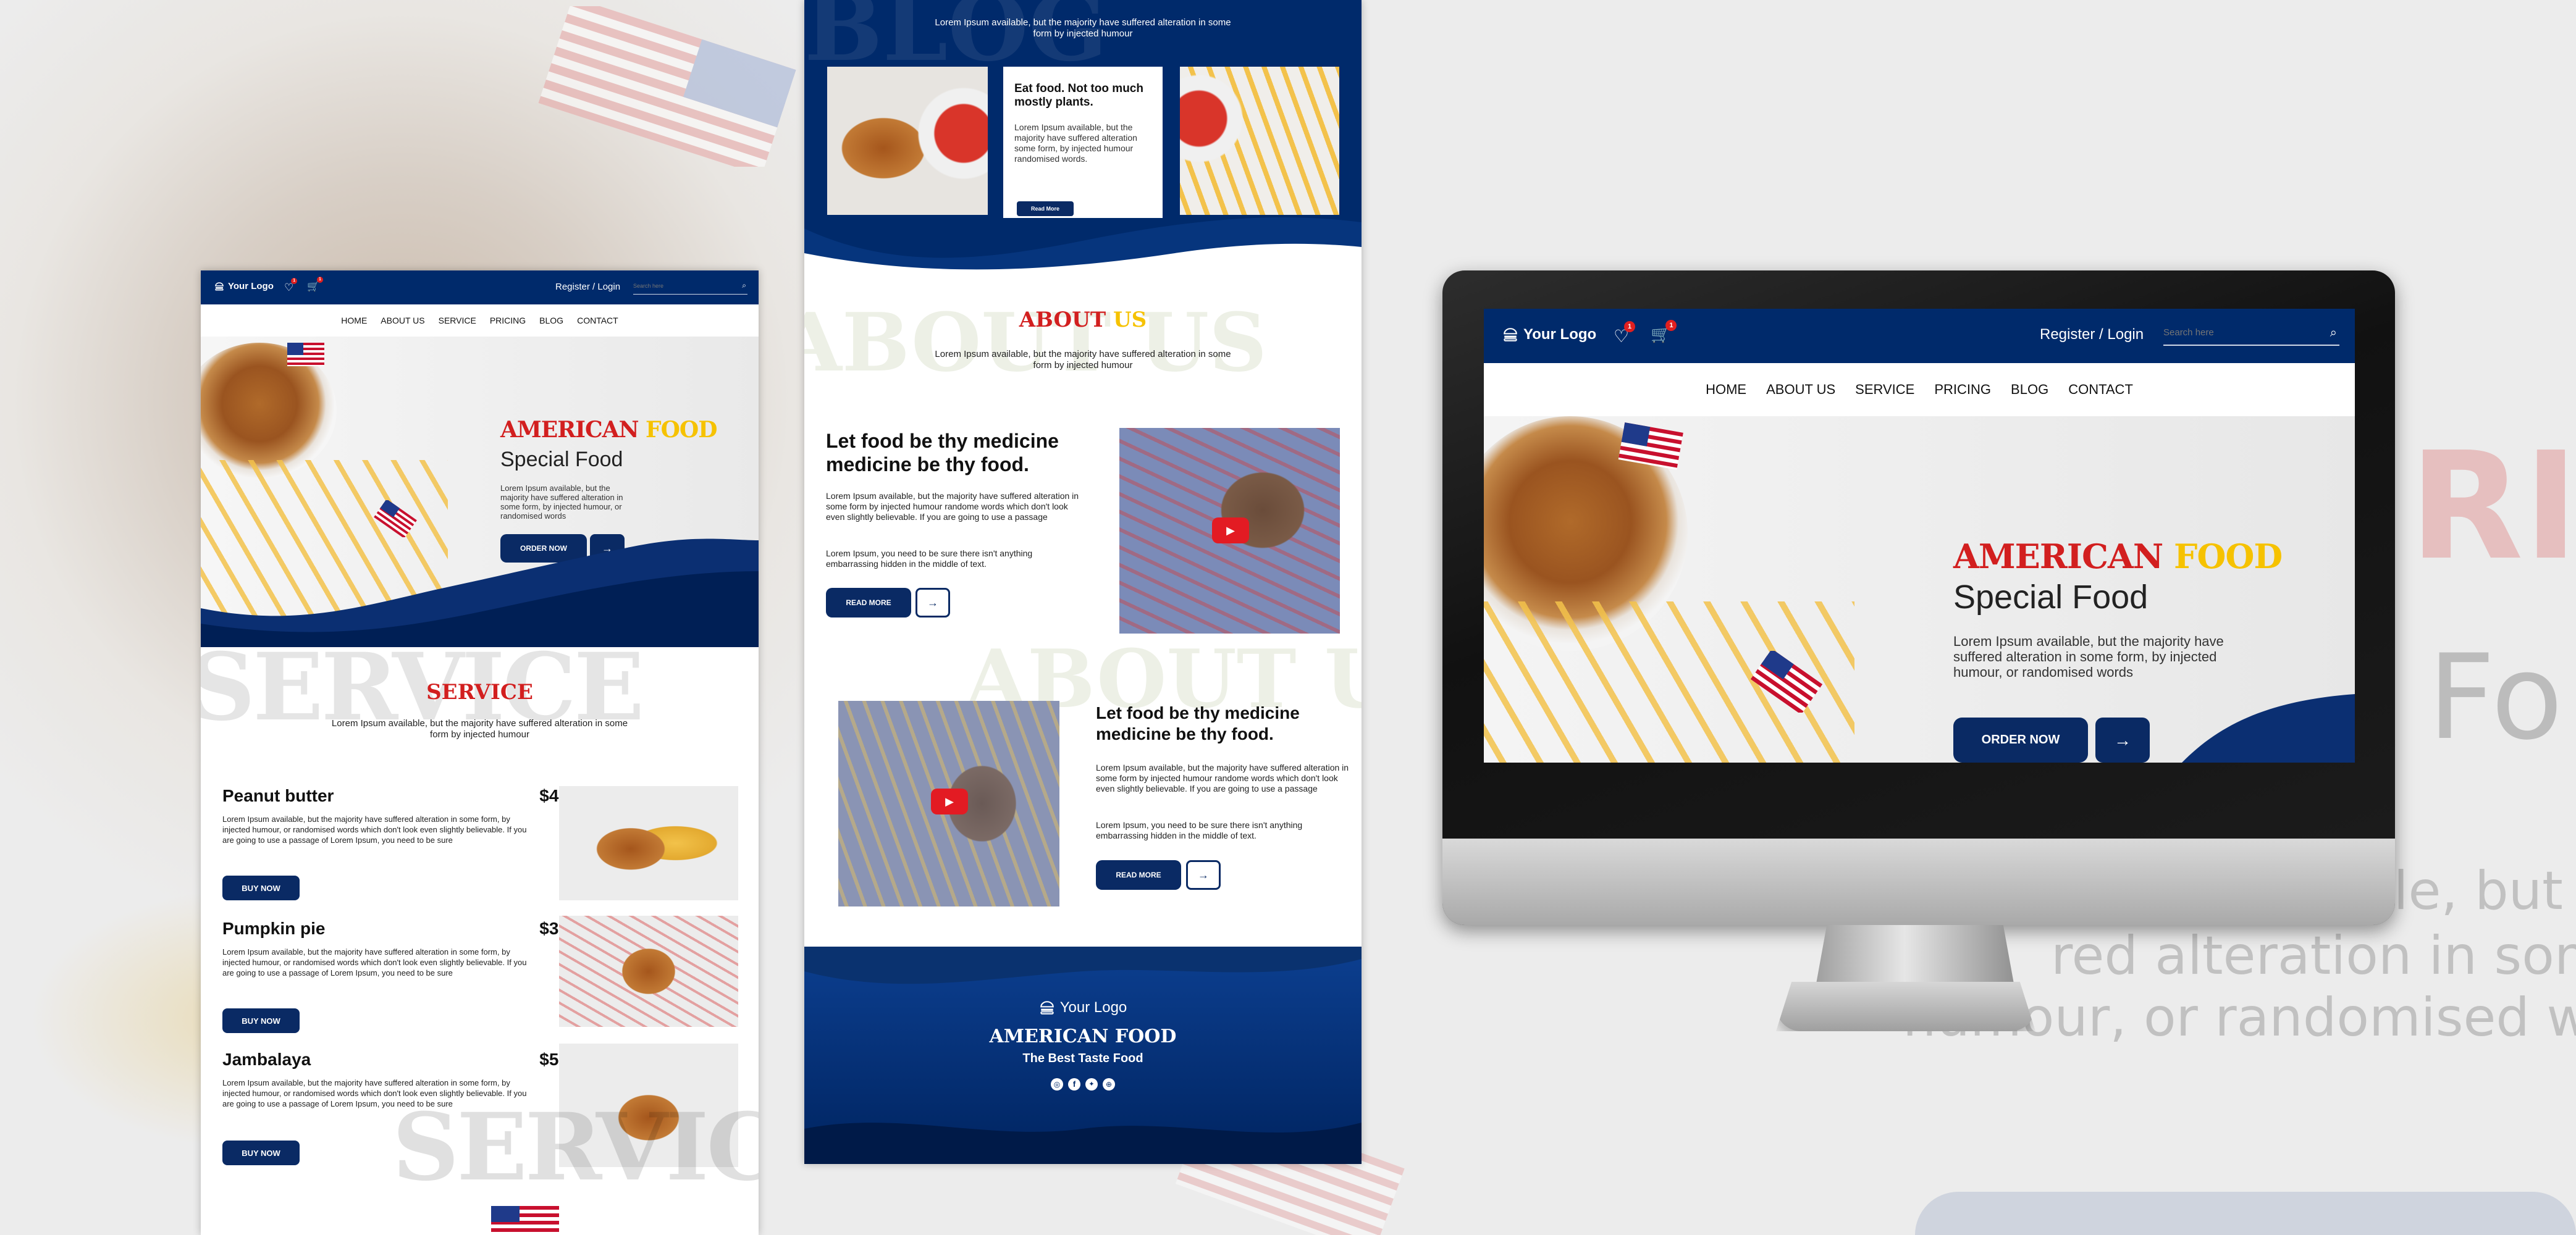 This screenshot has height=1235, width=2576. What do you see at coordinates (1091, 1084) in the screenshot?
I see `twitter-icon: ✦` at bounding box center [1091, 1084].